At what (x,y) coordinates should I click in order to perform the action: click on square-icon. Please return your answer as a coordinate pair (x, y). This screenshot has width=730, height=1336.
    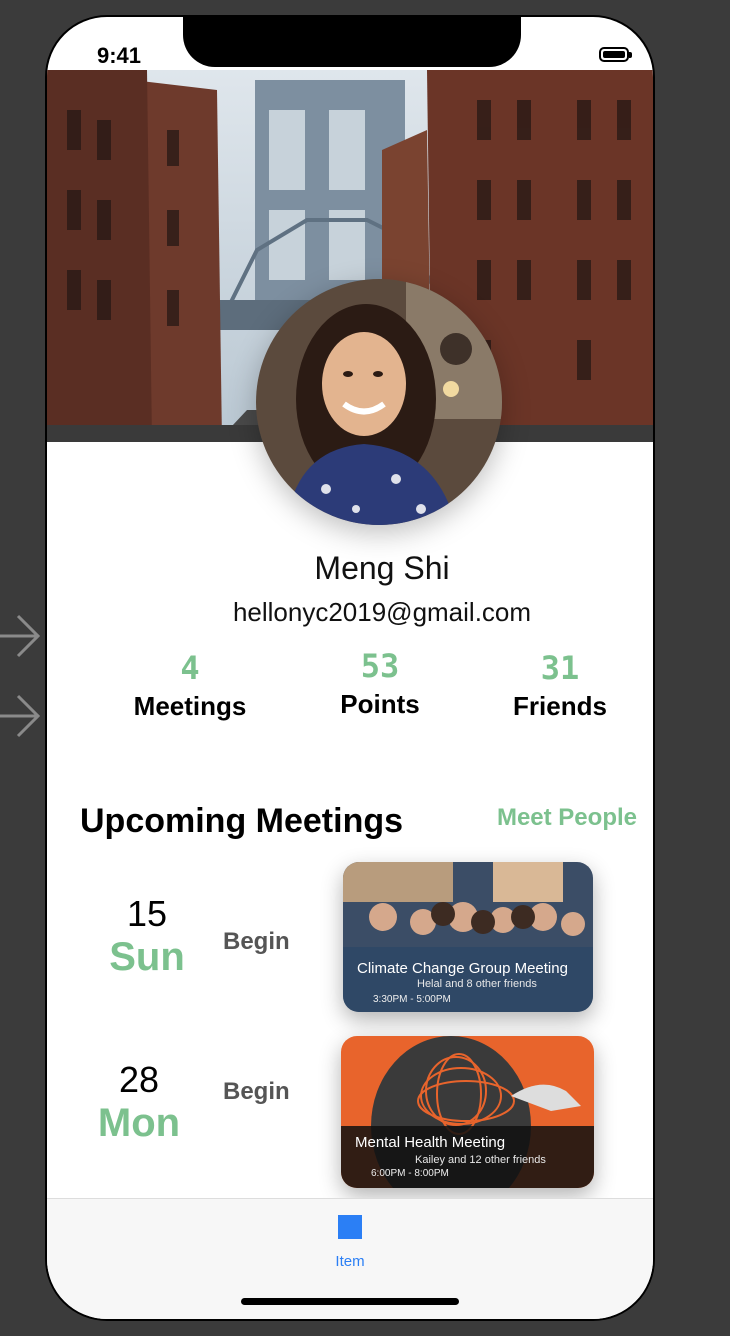
    Looking at the image, I should click on (350, 1227).